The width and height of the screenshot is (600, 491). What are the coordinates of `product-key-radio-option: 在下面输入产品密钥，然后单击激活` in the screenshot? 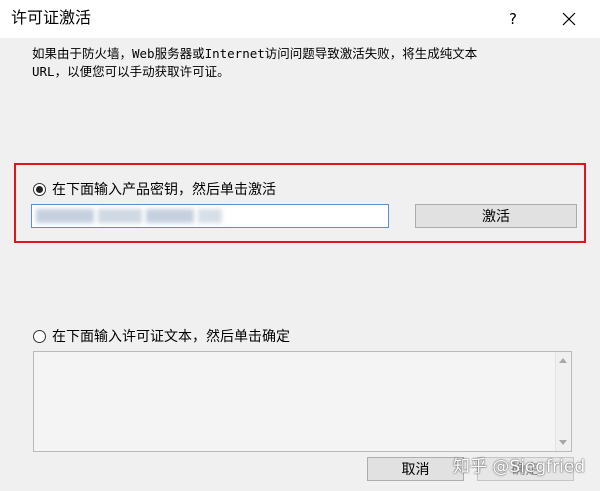 It's located at (154, 189).